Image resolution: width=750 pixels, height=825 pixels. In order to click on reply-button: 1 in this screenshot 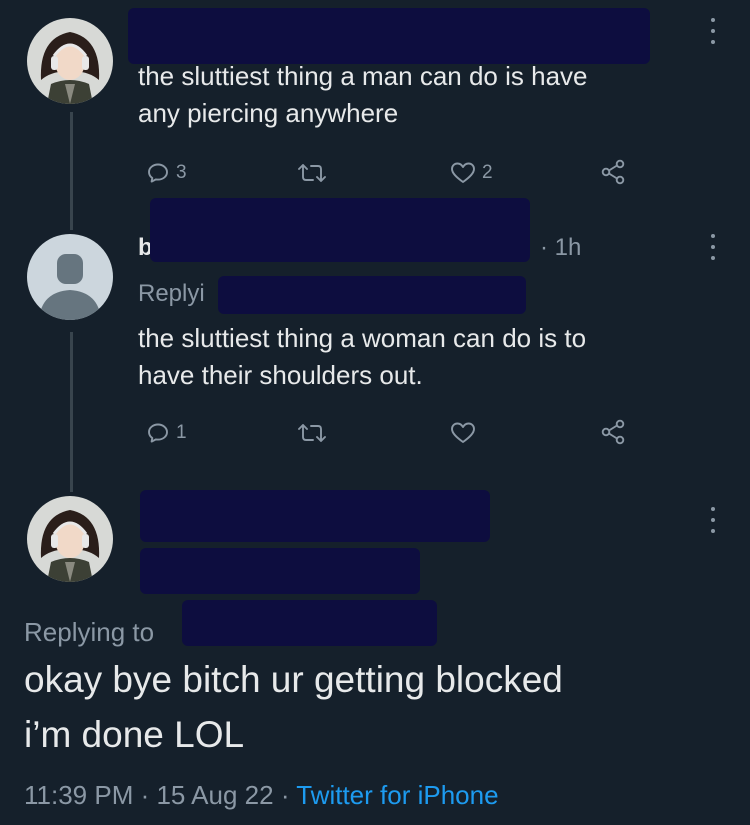, I will do `click(166, 433)`.